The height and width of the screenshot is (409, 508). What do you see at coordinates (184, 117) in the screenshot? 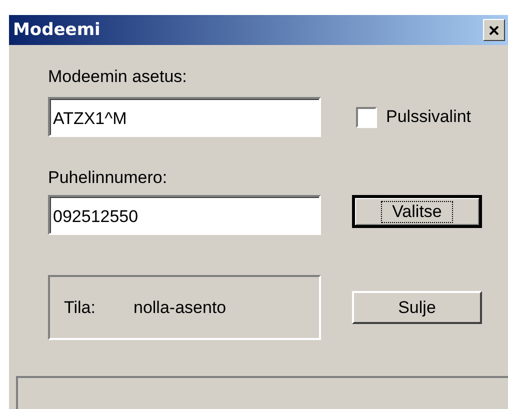
I see `input-field: ATZX1^M` at bounding box center [184, 117].